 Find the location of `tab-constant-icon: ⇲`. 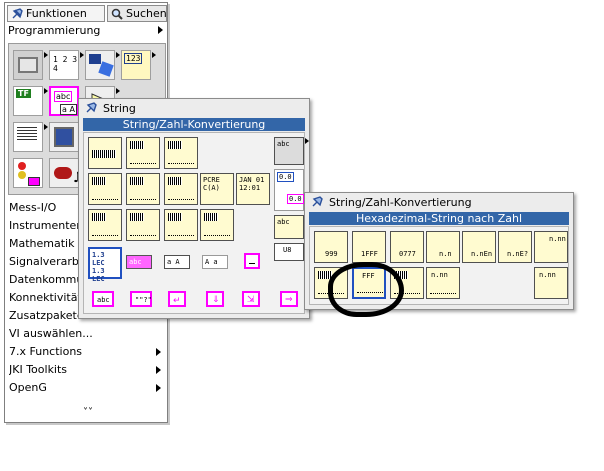

tab-constant-icon: ⇲ is located at coordinates (251, 299).